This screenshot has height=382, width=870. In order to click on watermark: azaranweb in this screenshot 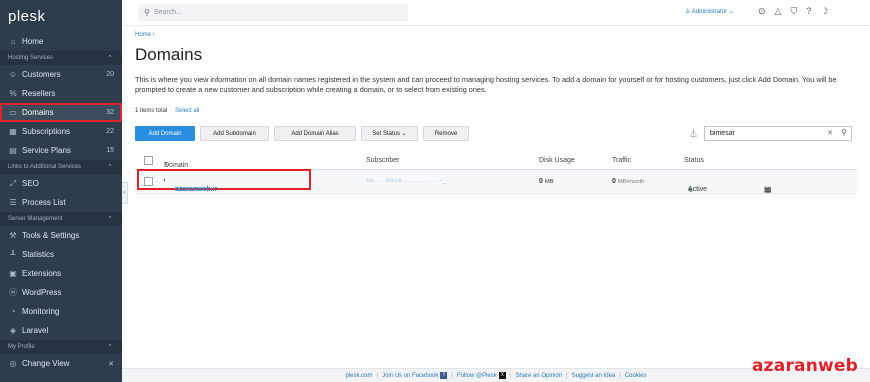, I will do `click(805, 366)`.